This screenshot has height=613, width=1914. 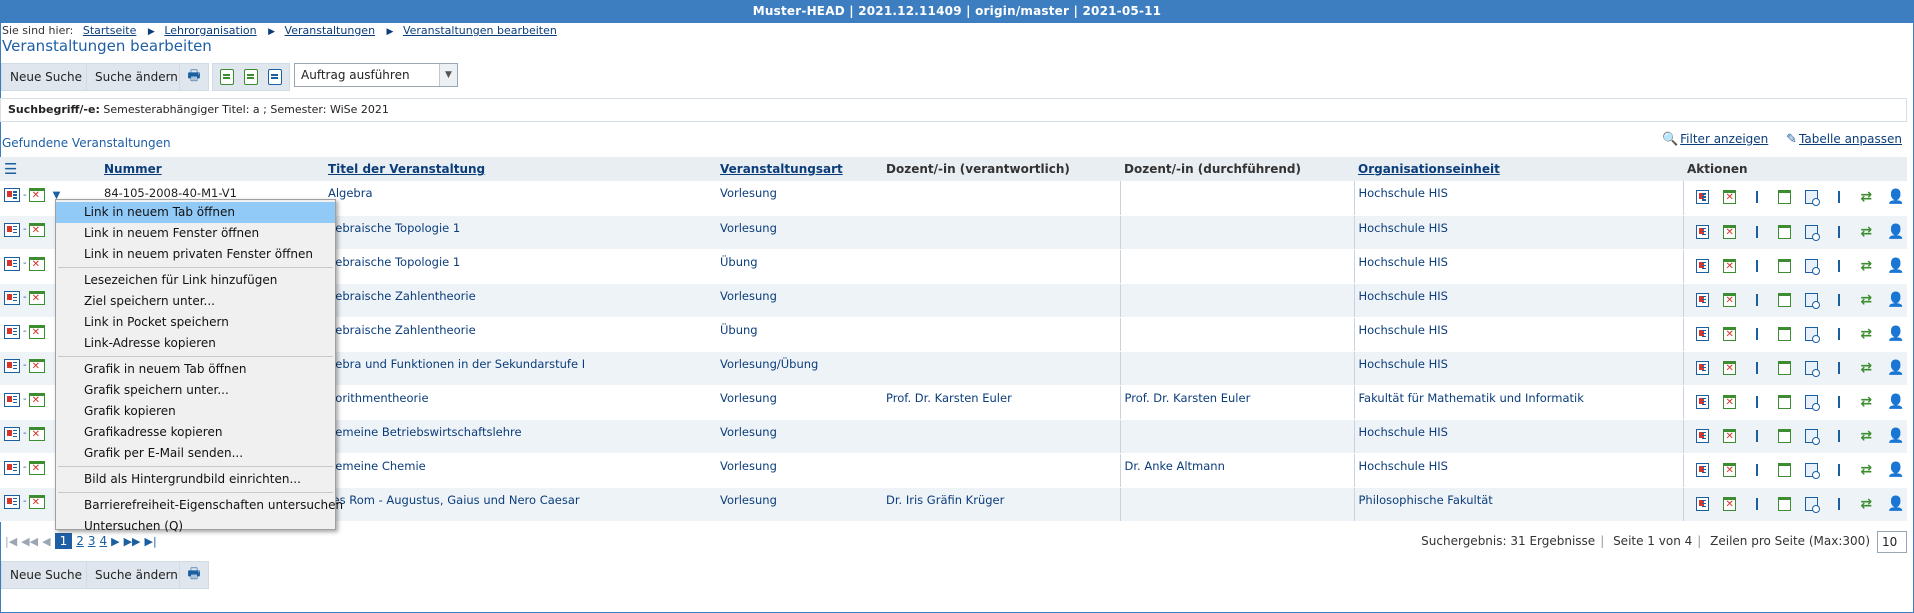 I want to click on cell-title: gemeine Chemie, so click(x=520, y=470).